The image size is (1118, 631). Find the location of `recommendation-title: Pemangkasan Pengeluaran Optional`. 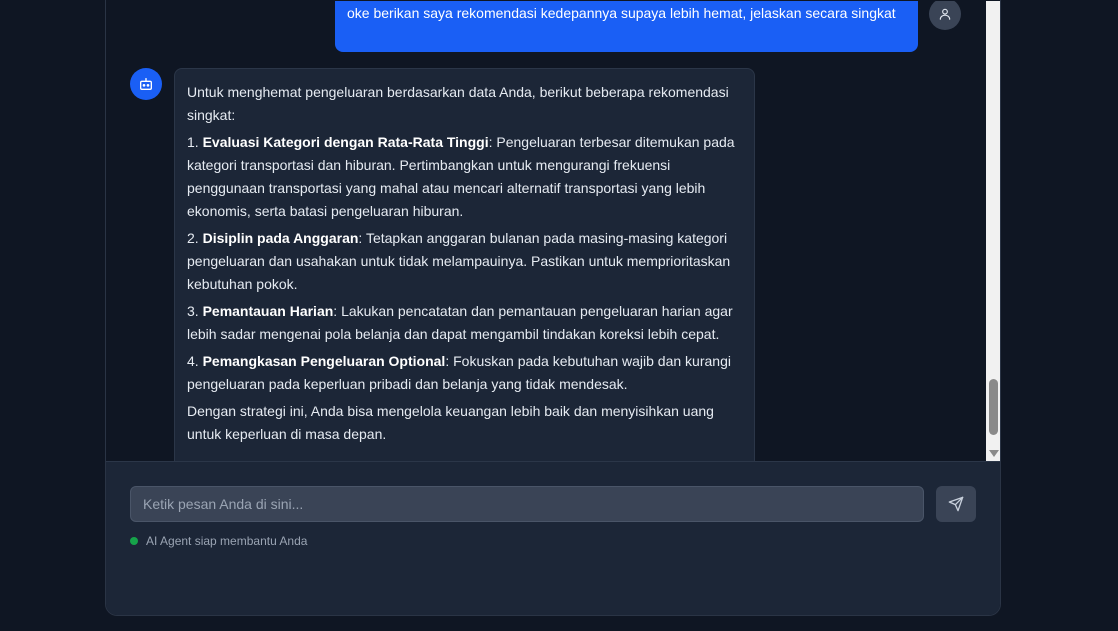

recommendation-title: Pemangkasan Pengeluaran Optional is located at coordinates (324, 361).